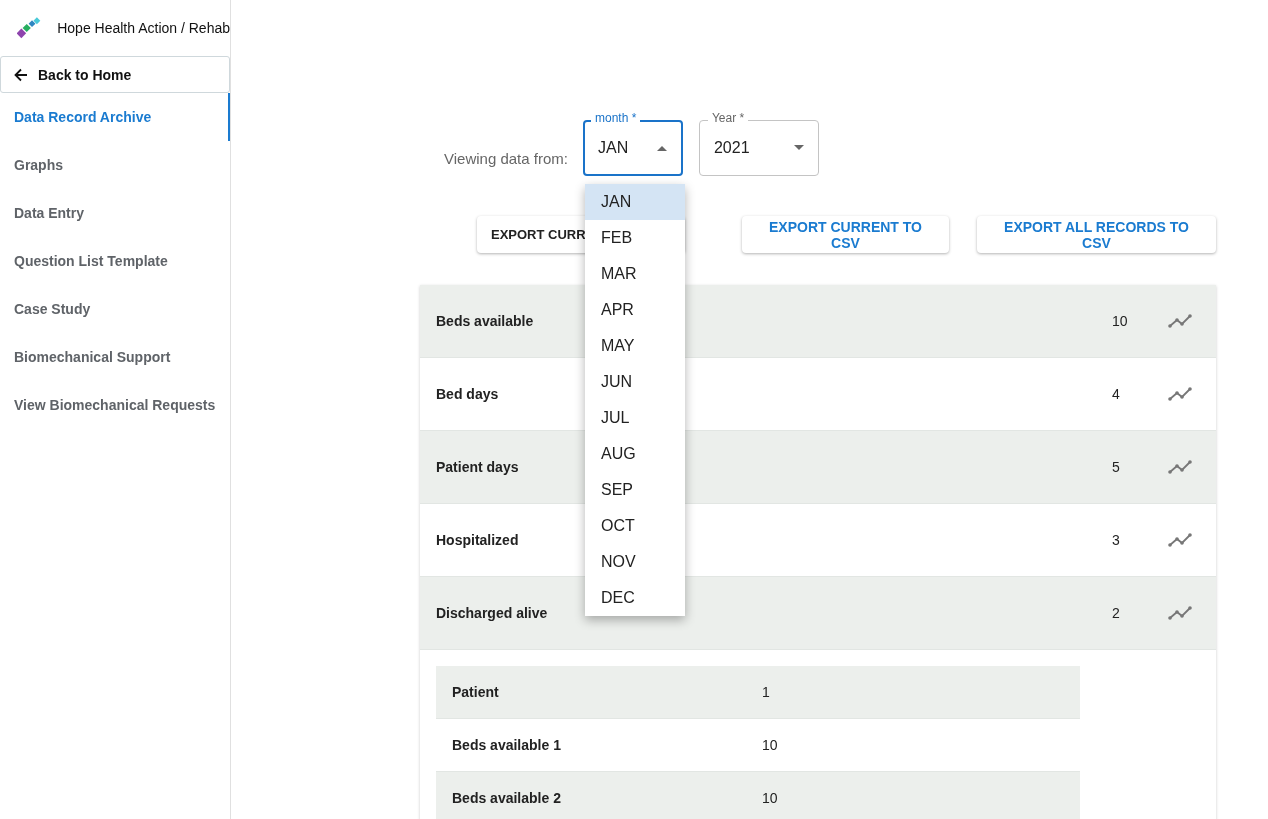 The image size is (1268, 819). What do you see at coordinates (635, 598) in the screenshot?
I see `menu-option: DEC` at bounding box center [635, 598].